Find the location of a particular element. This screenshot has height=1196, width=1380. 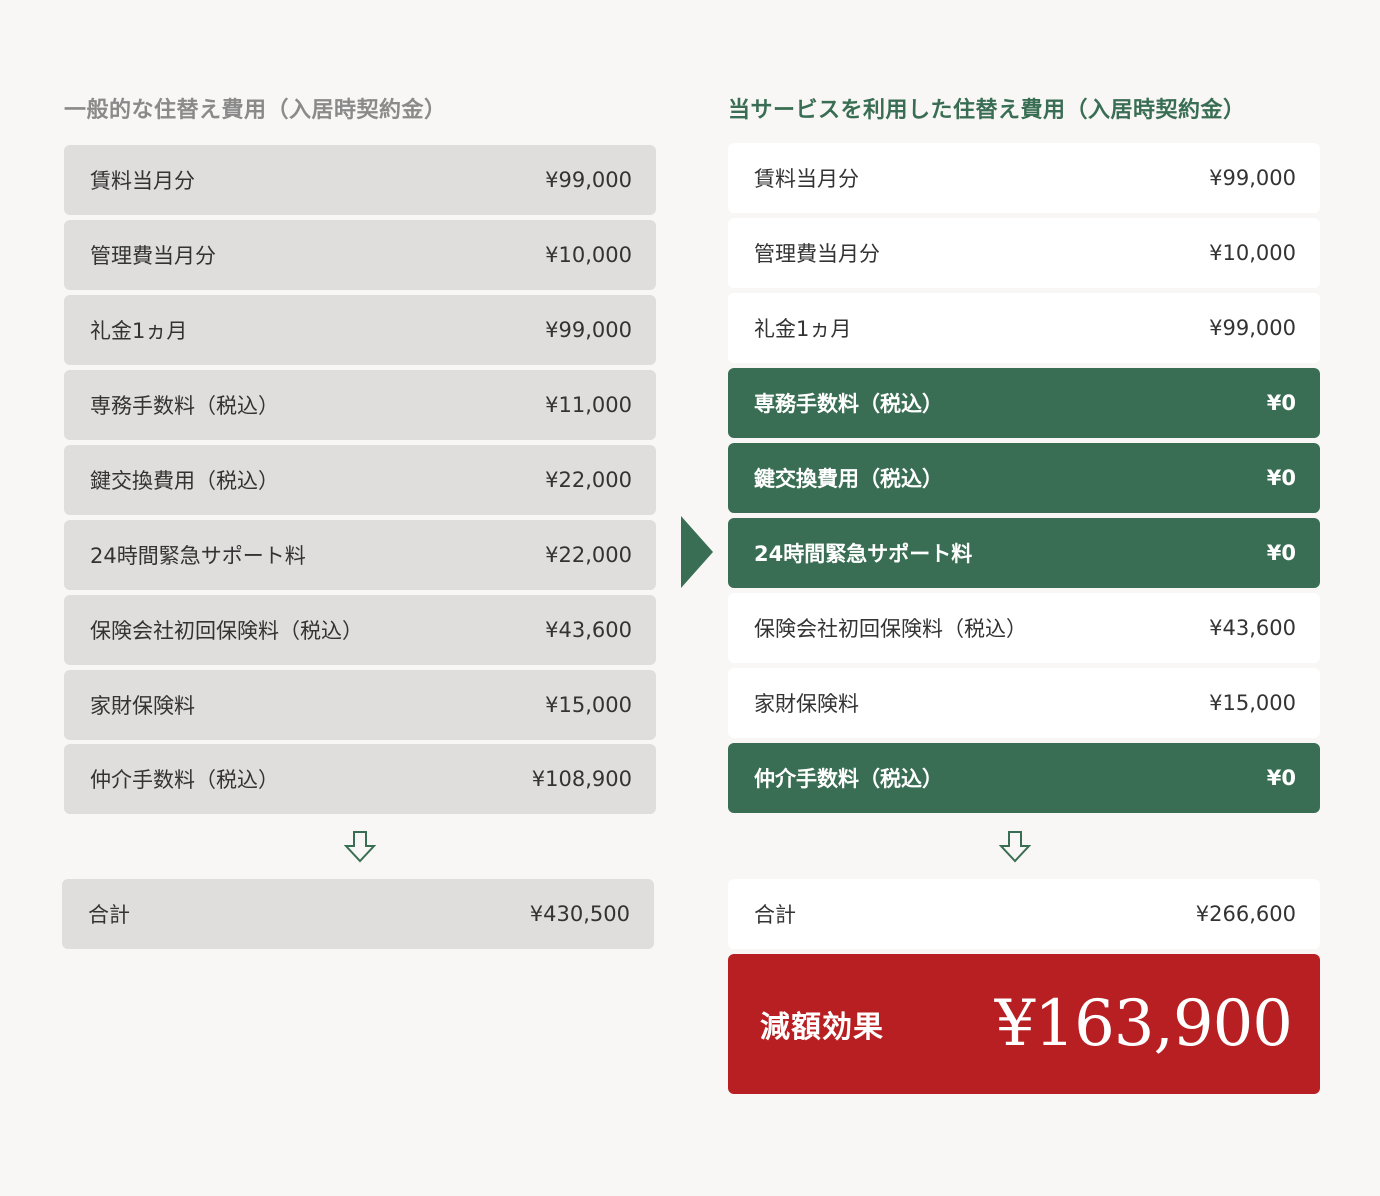

standard-cost-heading: 一般的な住替え費用（入居時契約金） is located at coordinates (255, 110).